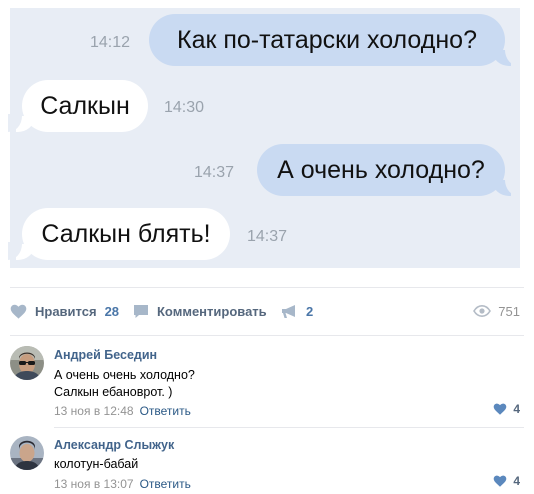 This screenshot has height=494, width=534. I want to click on like-label: Нравится, so click(66, 311).